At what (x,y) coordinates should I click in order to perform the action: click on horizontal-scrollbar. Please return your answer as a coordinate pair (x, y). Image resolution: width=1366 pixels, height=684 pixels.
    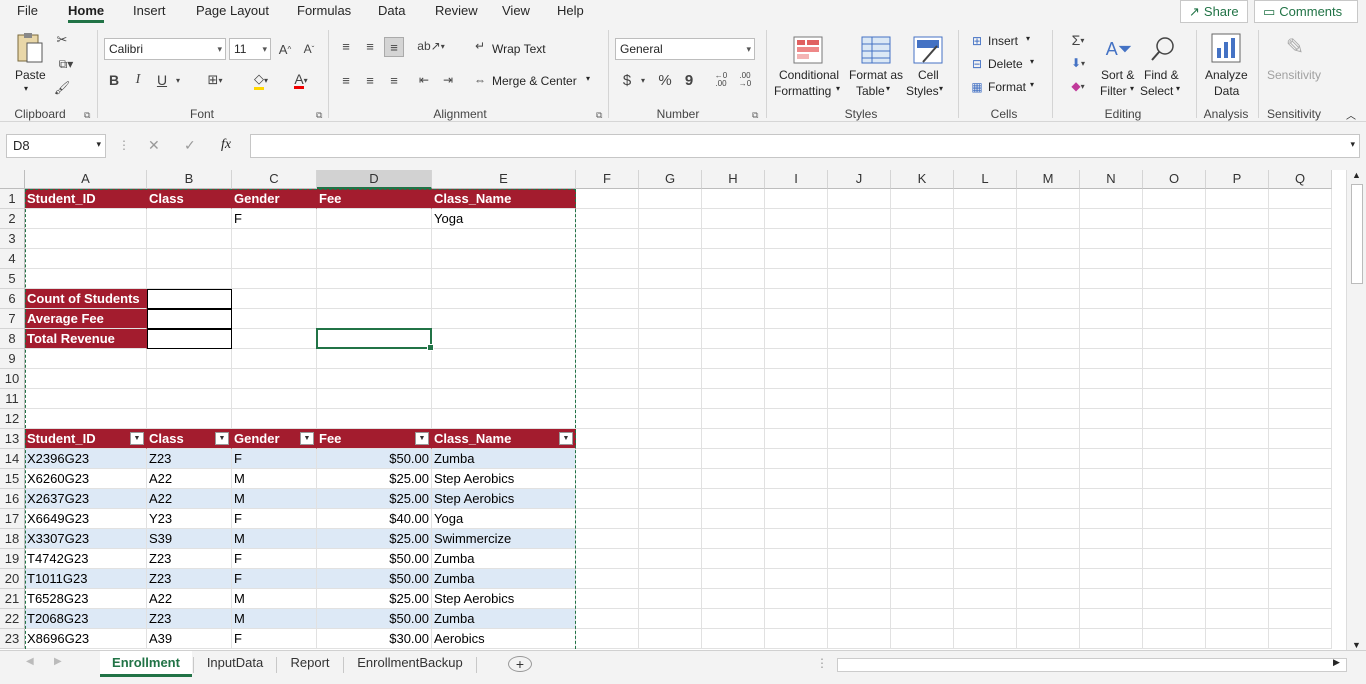
    Looking at the image, I should click on (1092, 665).